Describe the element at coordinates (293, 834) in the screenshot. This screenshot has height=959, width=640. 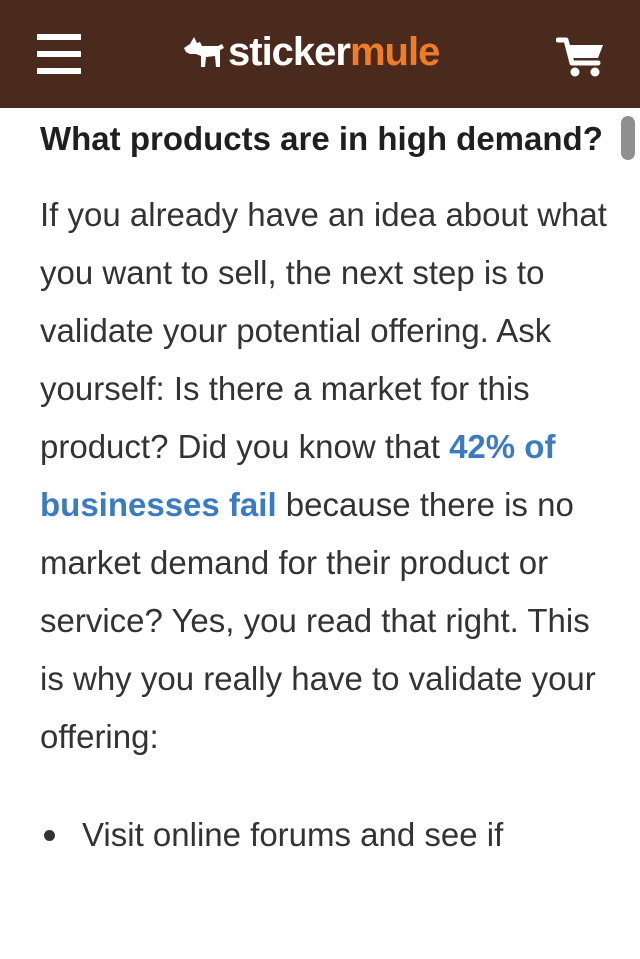
I see `bullet-item-text: Visit online forums and see if` at that location.